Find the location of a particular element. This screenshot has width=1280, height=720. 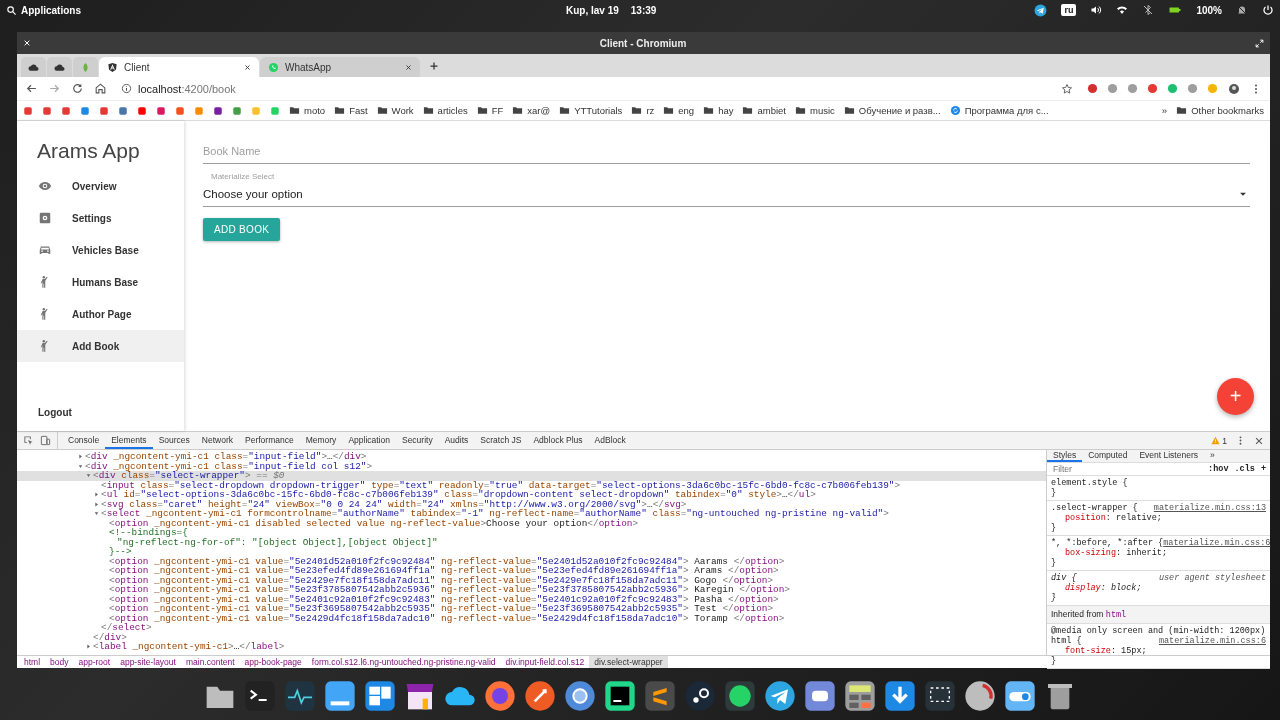

add-button: + is located at coordinates (1235, 396).